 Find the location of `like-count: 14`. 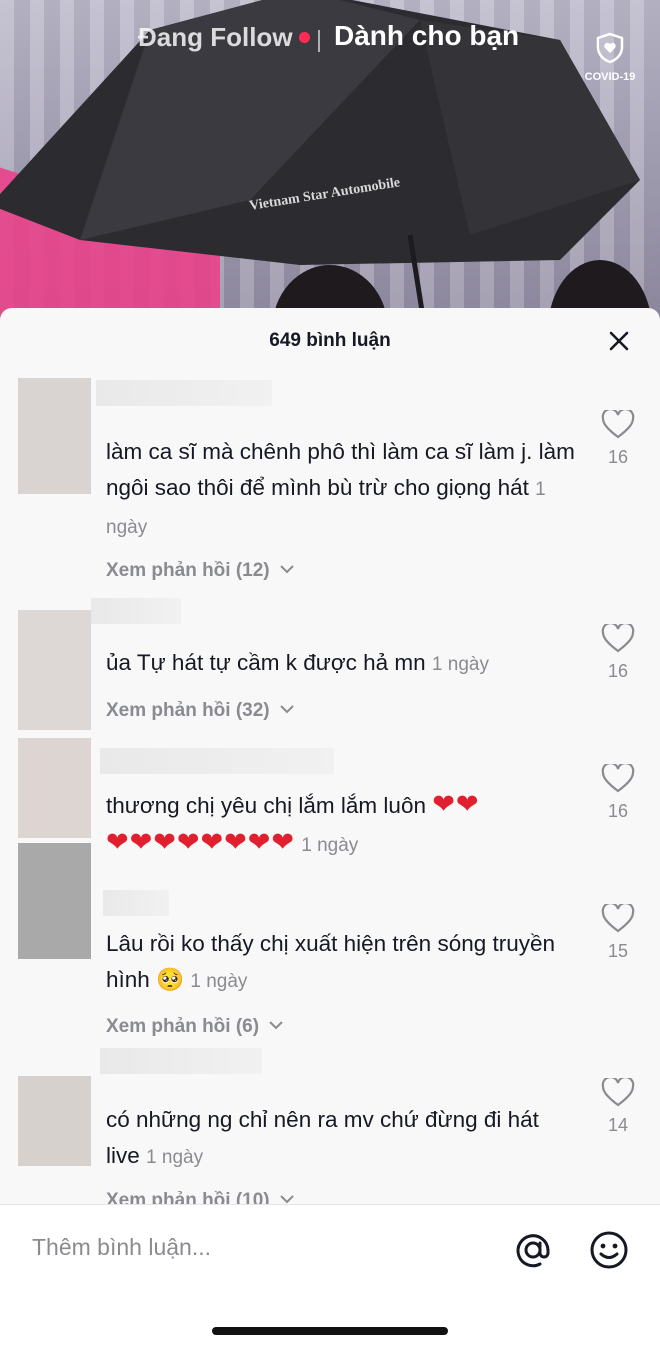

like-count: 14 is located at coordinates (618, 1125).